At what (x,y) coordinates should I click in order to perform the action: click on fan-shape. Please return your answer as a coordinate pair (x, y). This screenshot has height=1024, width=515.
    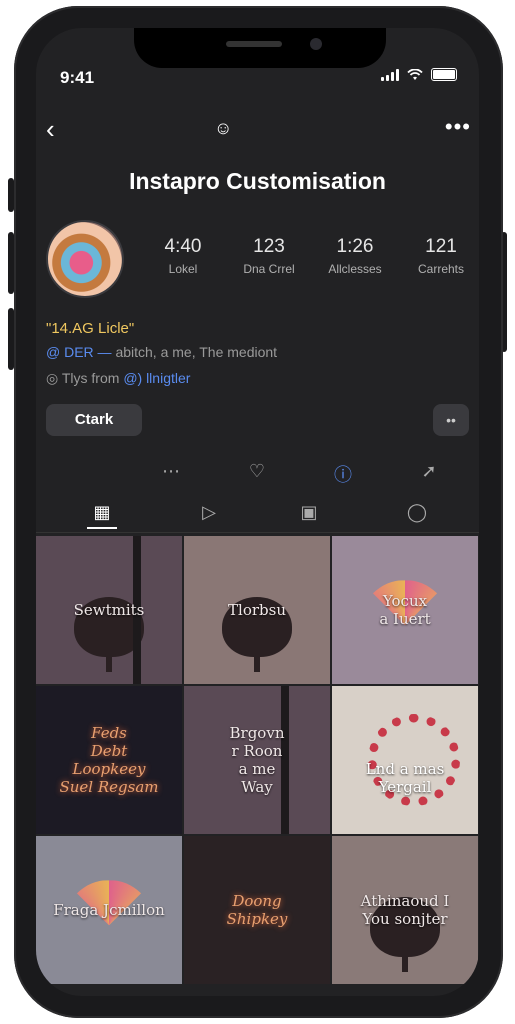
    Looking at the image, I should click on (109, 903).